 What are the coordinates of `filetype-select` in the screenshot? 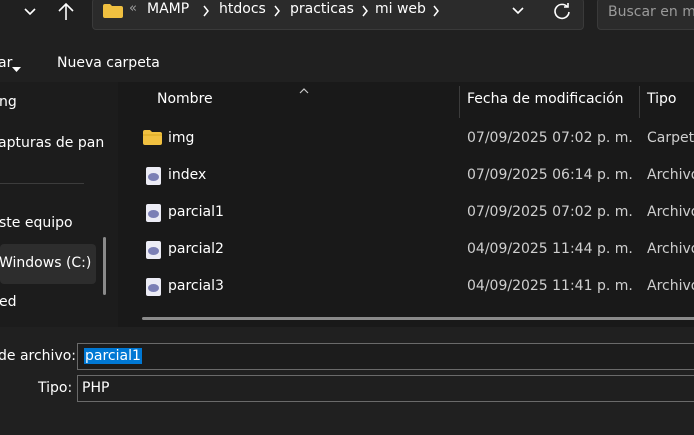 It's located at (385, 388).